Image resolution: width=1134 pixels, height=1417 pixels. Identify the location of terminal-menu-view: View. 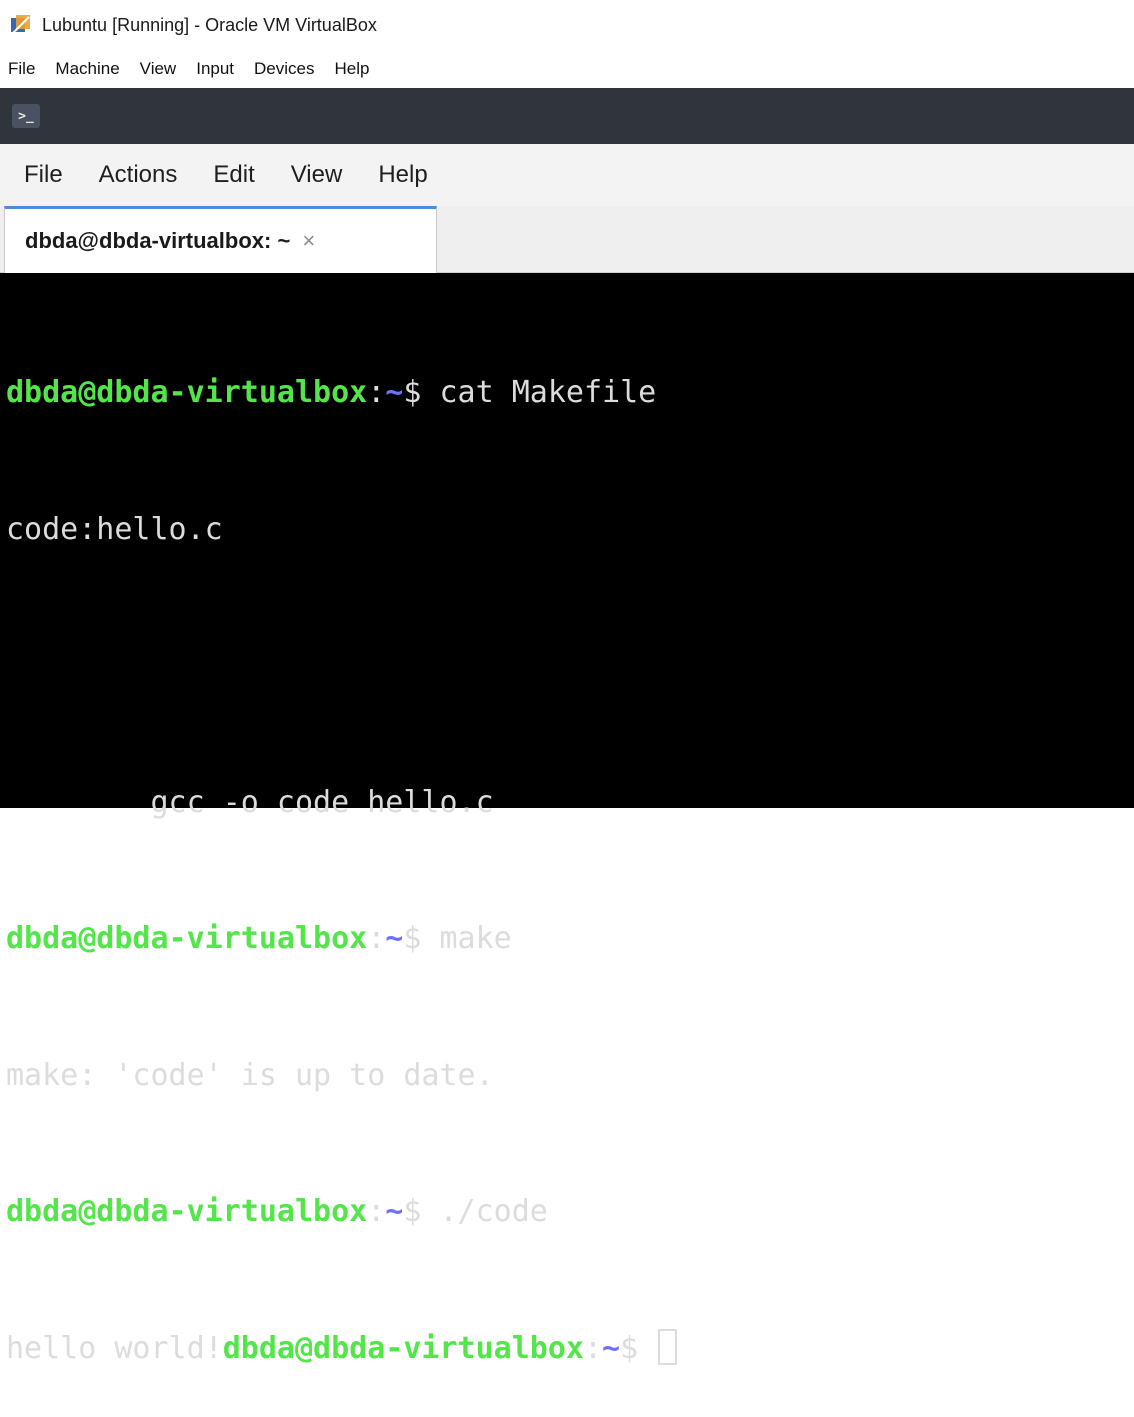
(317, 175).